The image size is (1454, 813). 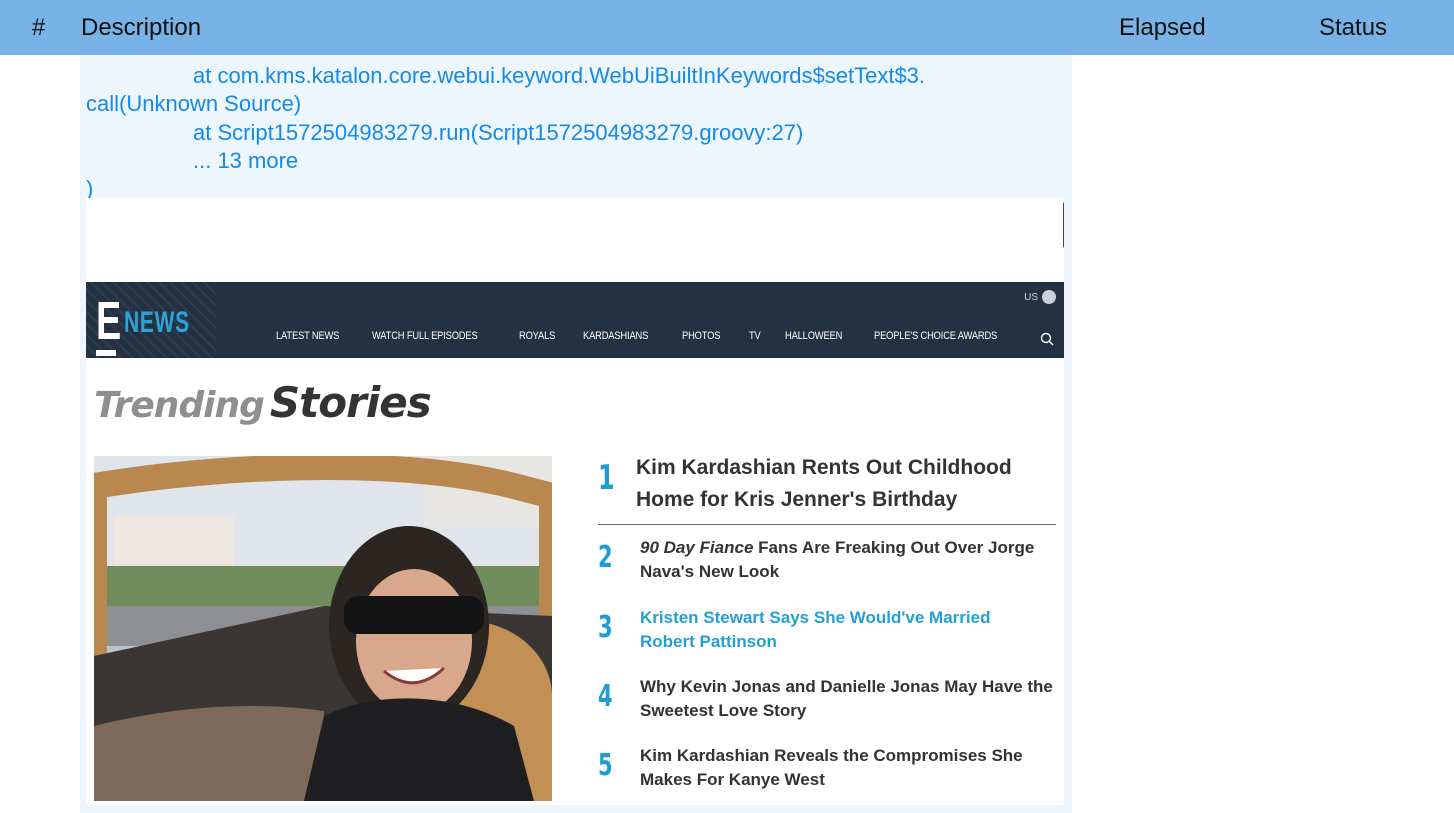 I want to click on column-elapsed: Elapsed, so click(x=1162, y=27).